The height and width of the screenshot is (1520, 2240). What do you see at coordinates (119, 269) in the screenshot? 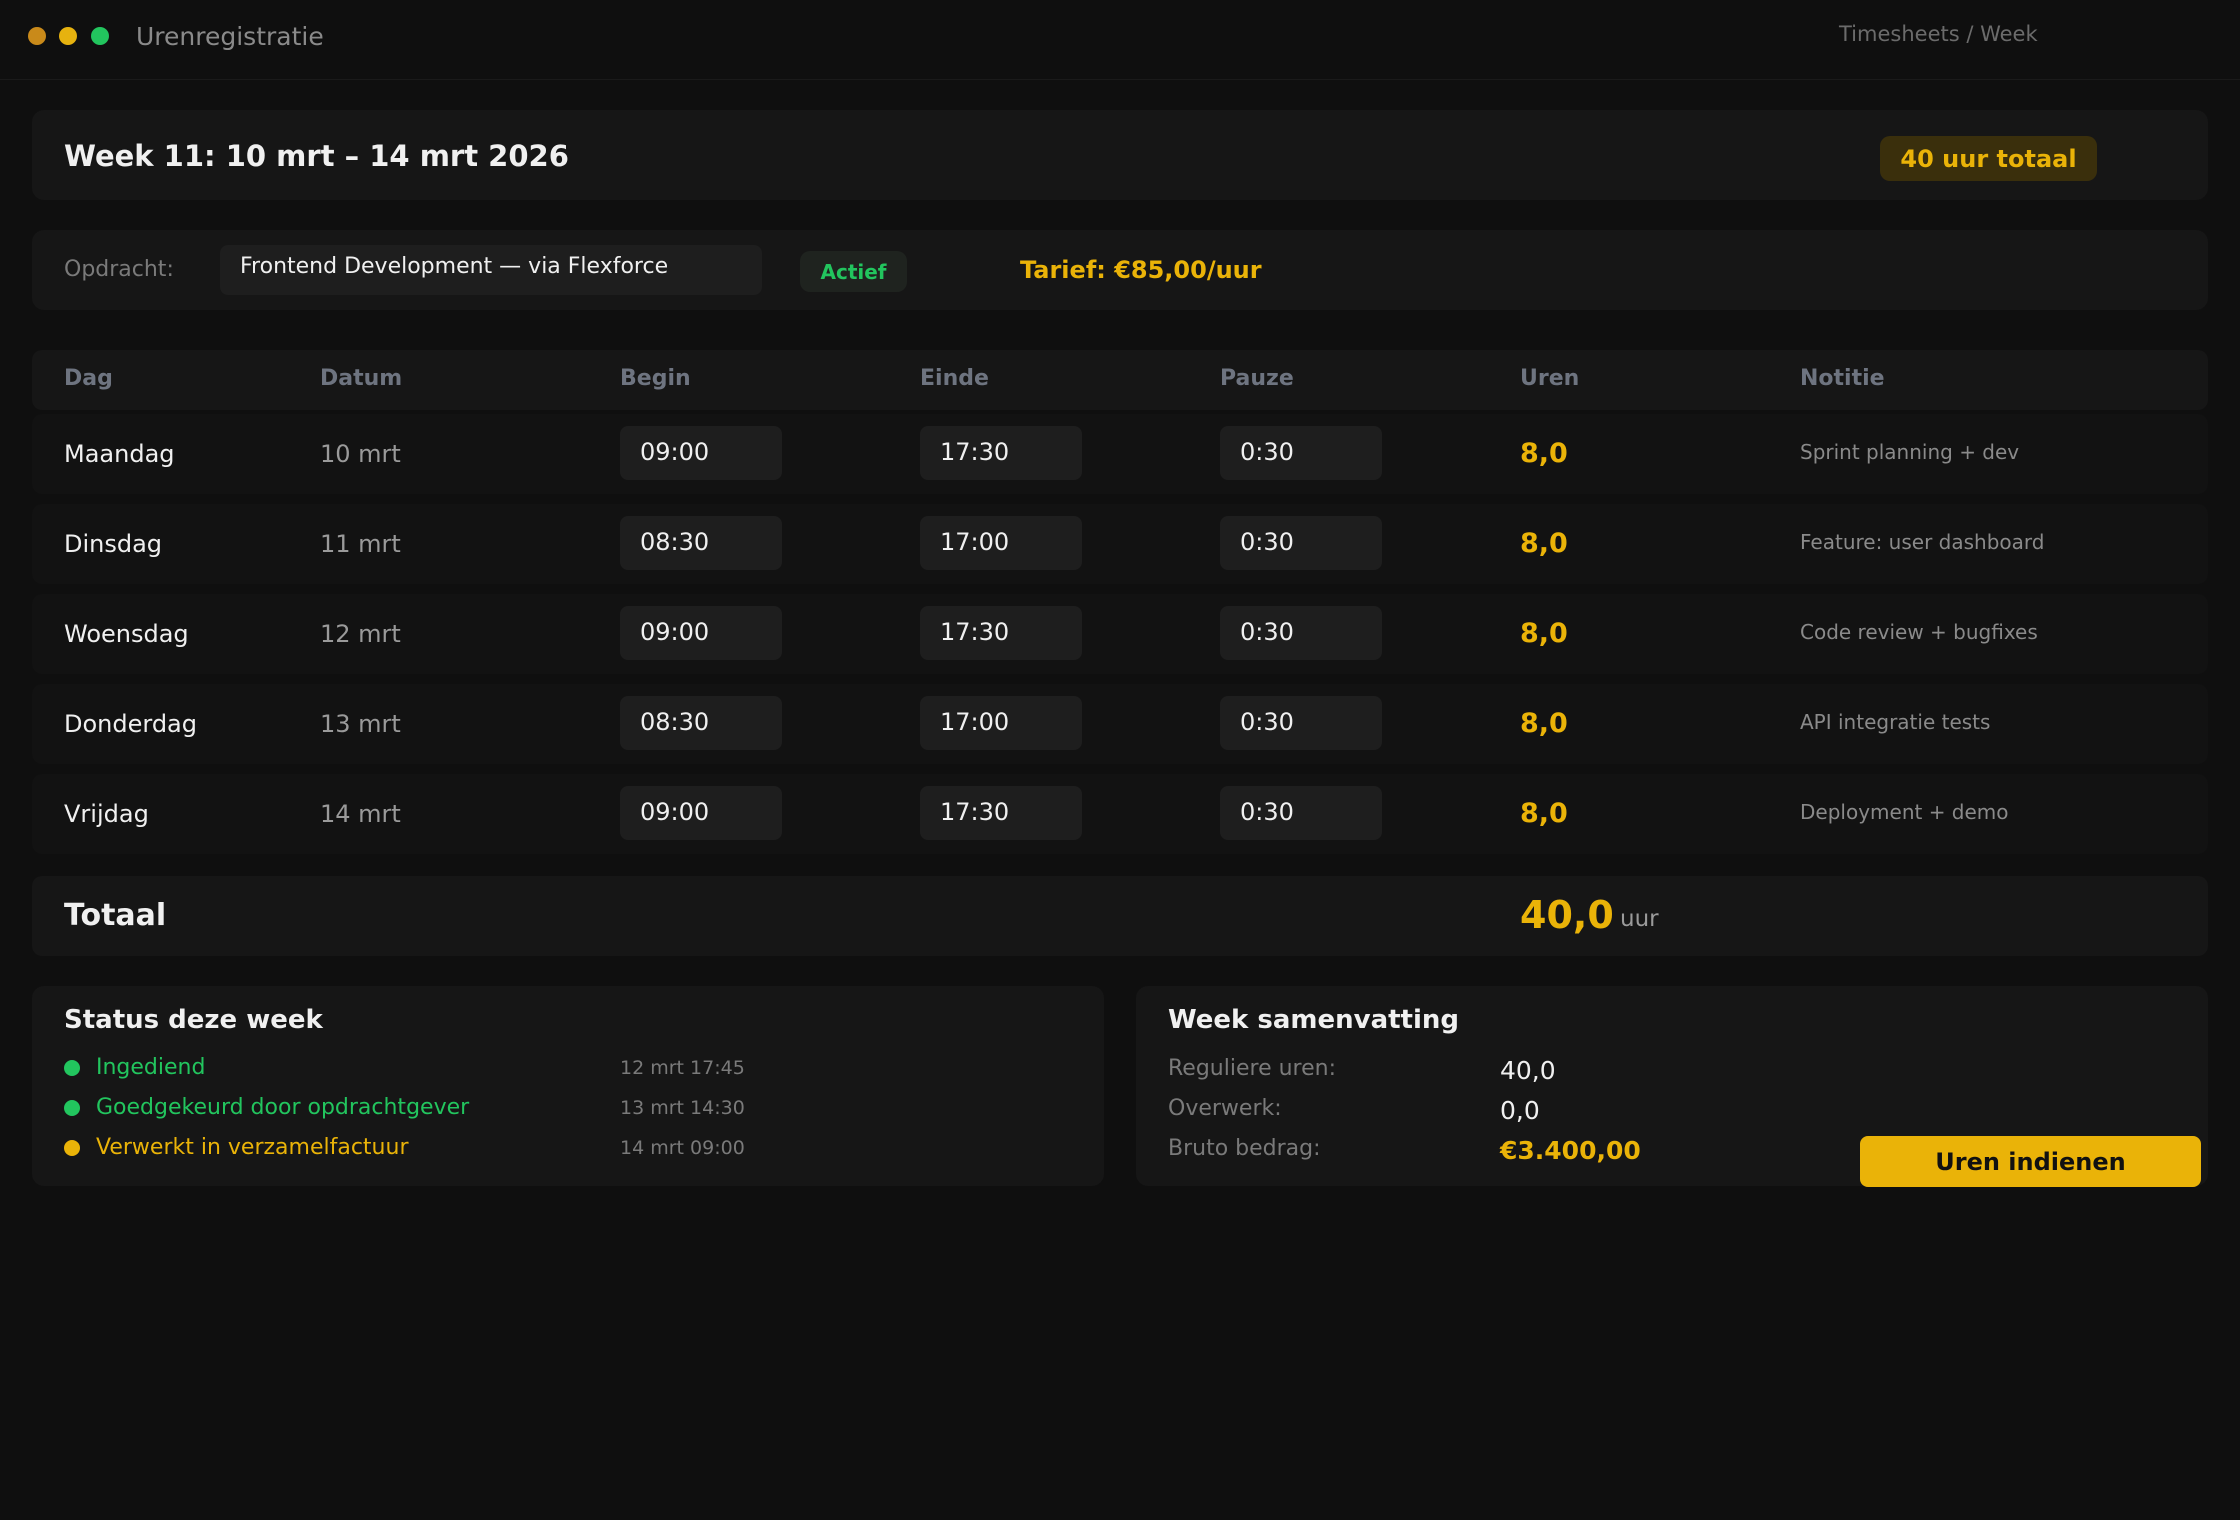
I see `assignment-label: Opdracht:` at bounding box center [119, 269].